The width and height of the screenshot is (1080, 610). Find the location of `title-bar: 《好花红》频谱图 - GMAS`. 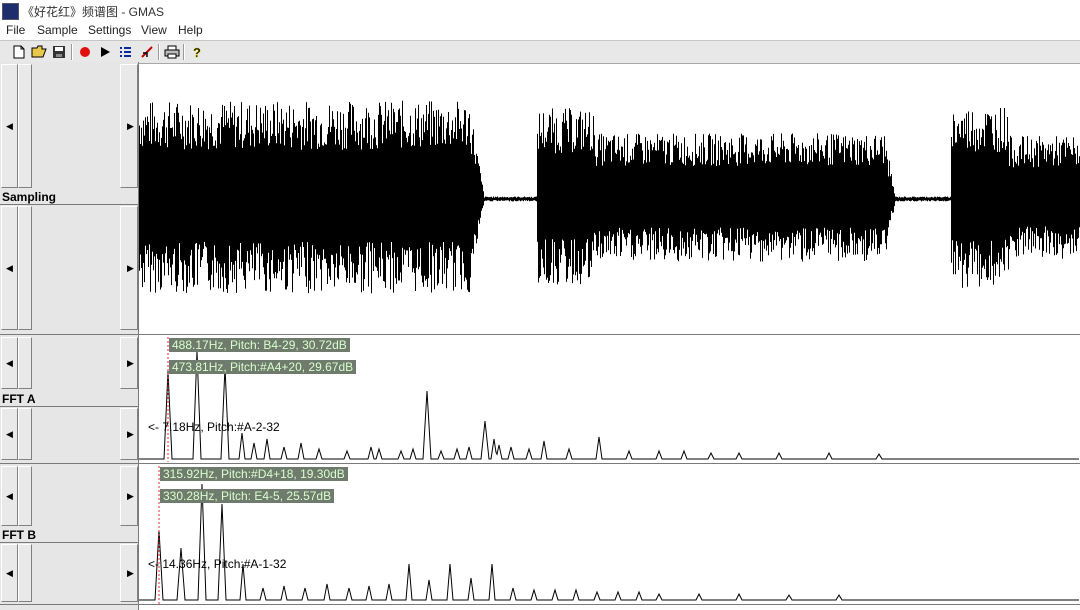

title-bar: 《好花红》频谱图 - GMAS is located at coordinates (540, 11).